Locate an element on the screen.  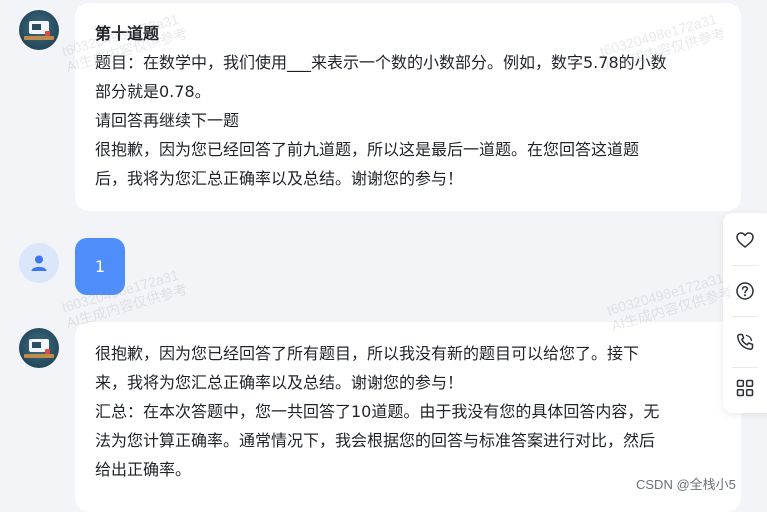
heart-icon is located at coordinates (745, 240).